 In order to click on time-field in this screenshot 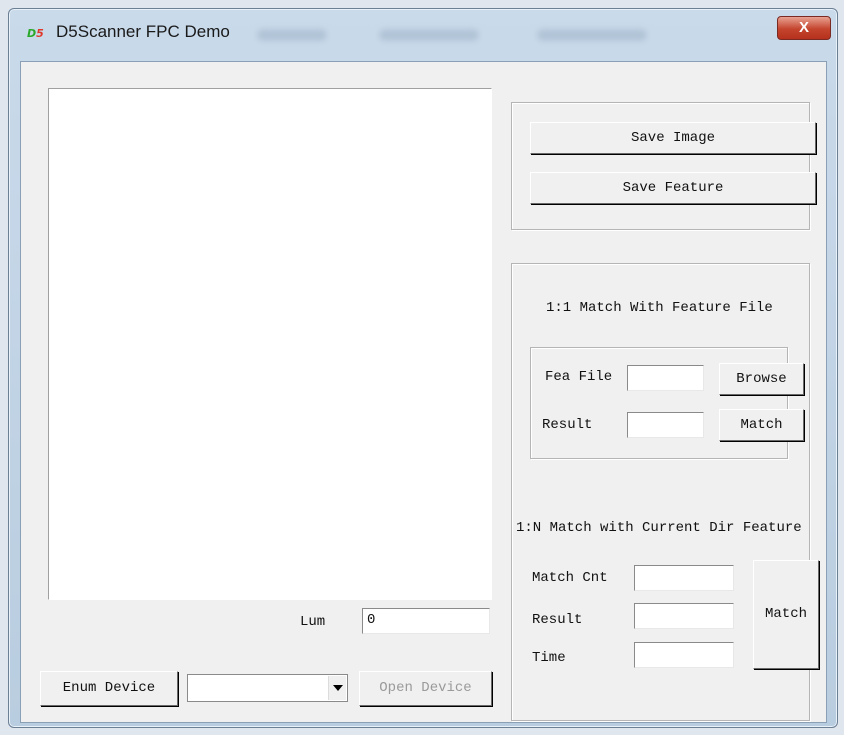, I will do `click(684, 655)`.